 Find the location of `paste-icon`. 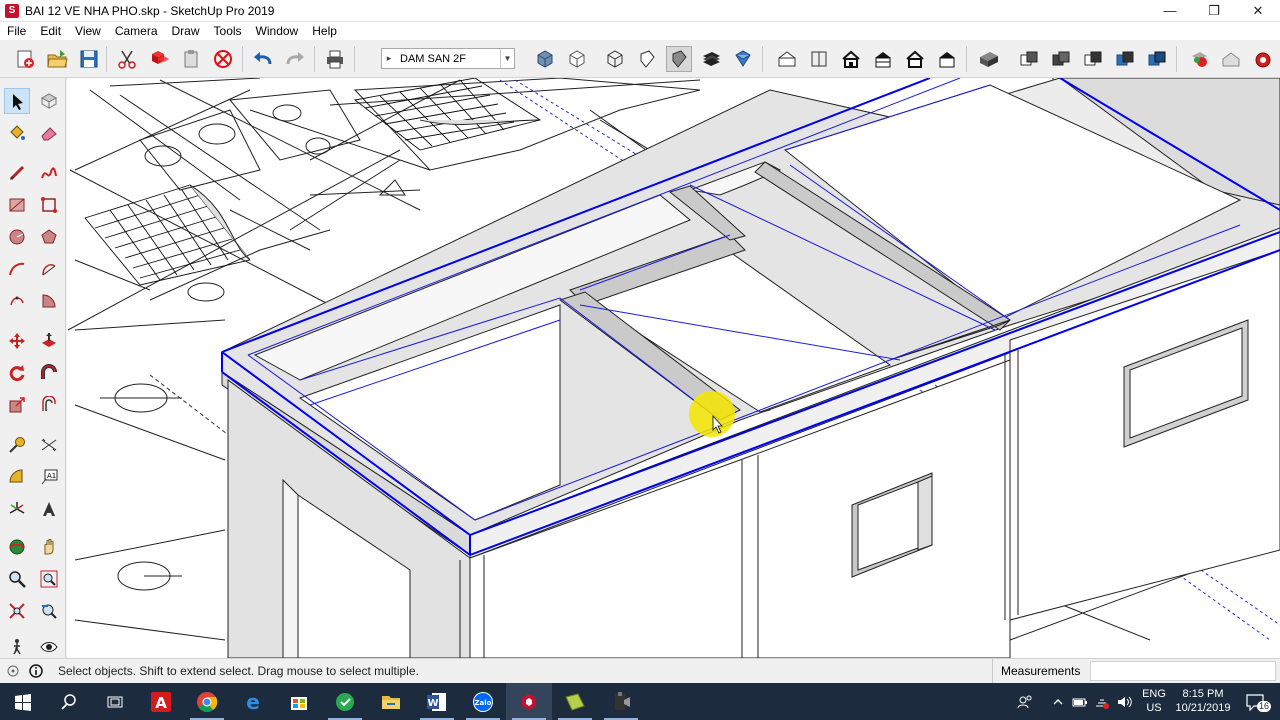

paste-icon is located at coordinates (191, 59).